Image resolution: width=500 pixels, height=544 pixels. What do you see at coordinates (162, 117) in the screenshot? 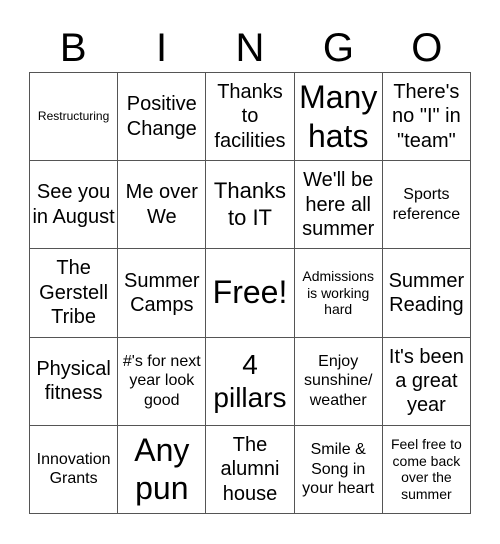
I see `bingo-cell: Positive Change` at bounding box center [162, 117].